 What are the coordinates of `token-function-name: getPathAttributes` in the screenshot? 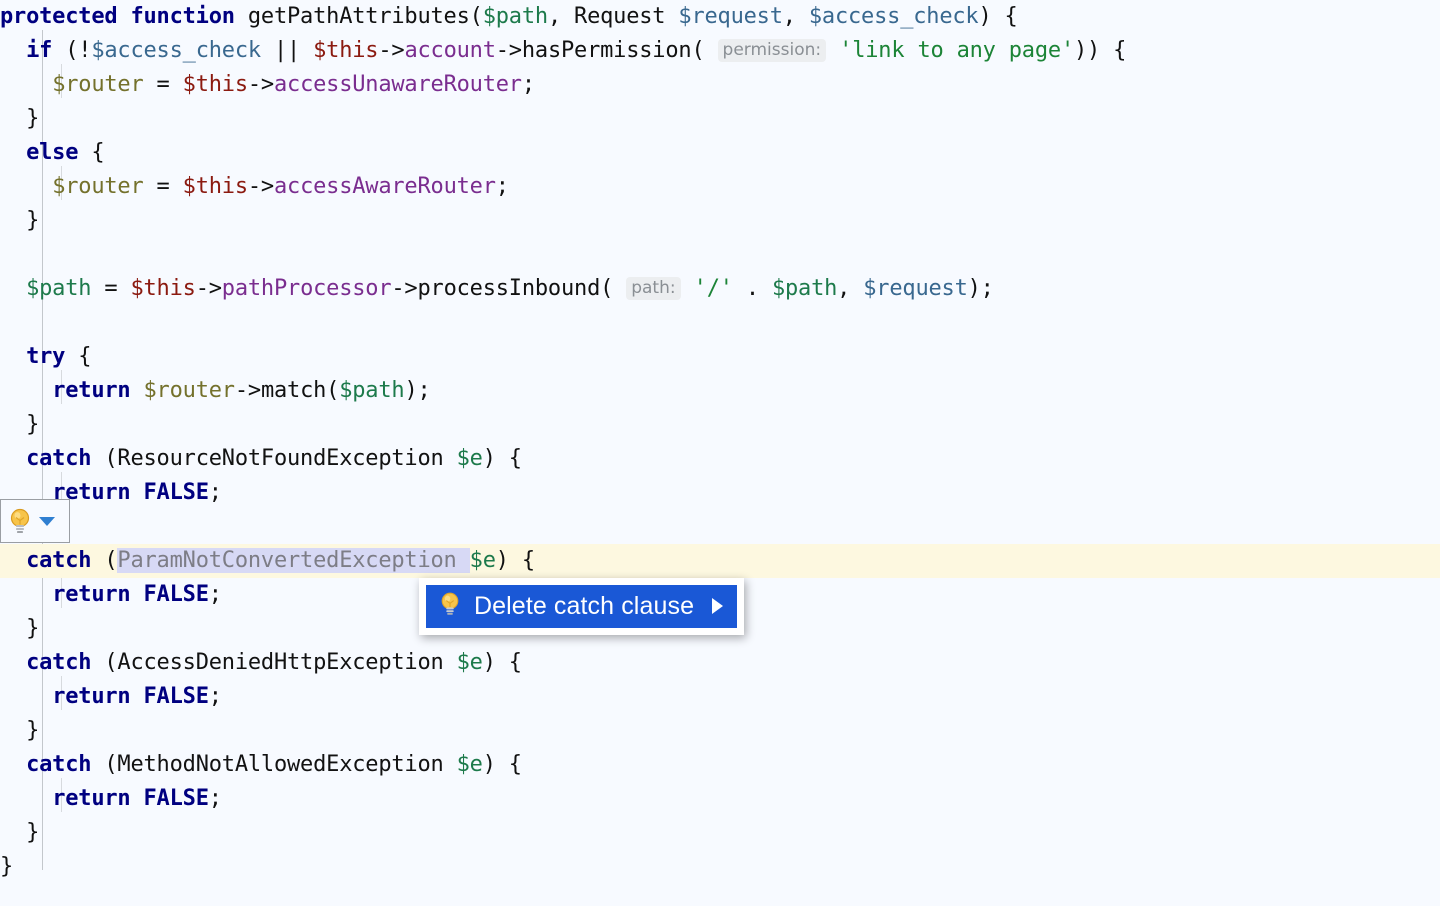 It's located at (358, 16).